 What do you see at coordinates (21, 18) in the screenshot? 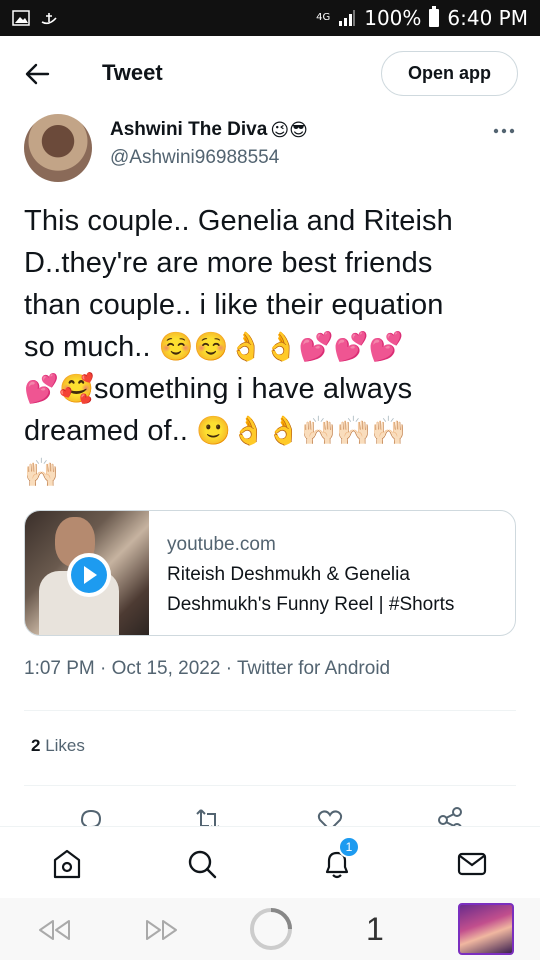
I see `gallery-notification-icon` at bounding box center [21, 18].